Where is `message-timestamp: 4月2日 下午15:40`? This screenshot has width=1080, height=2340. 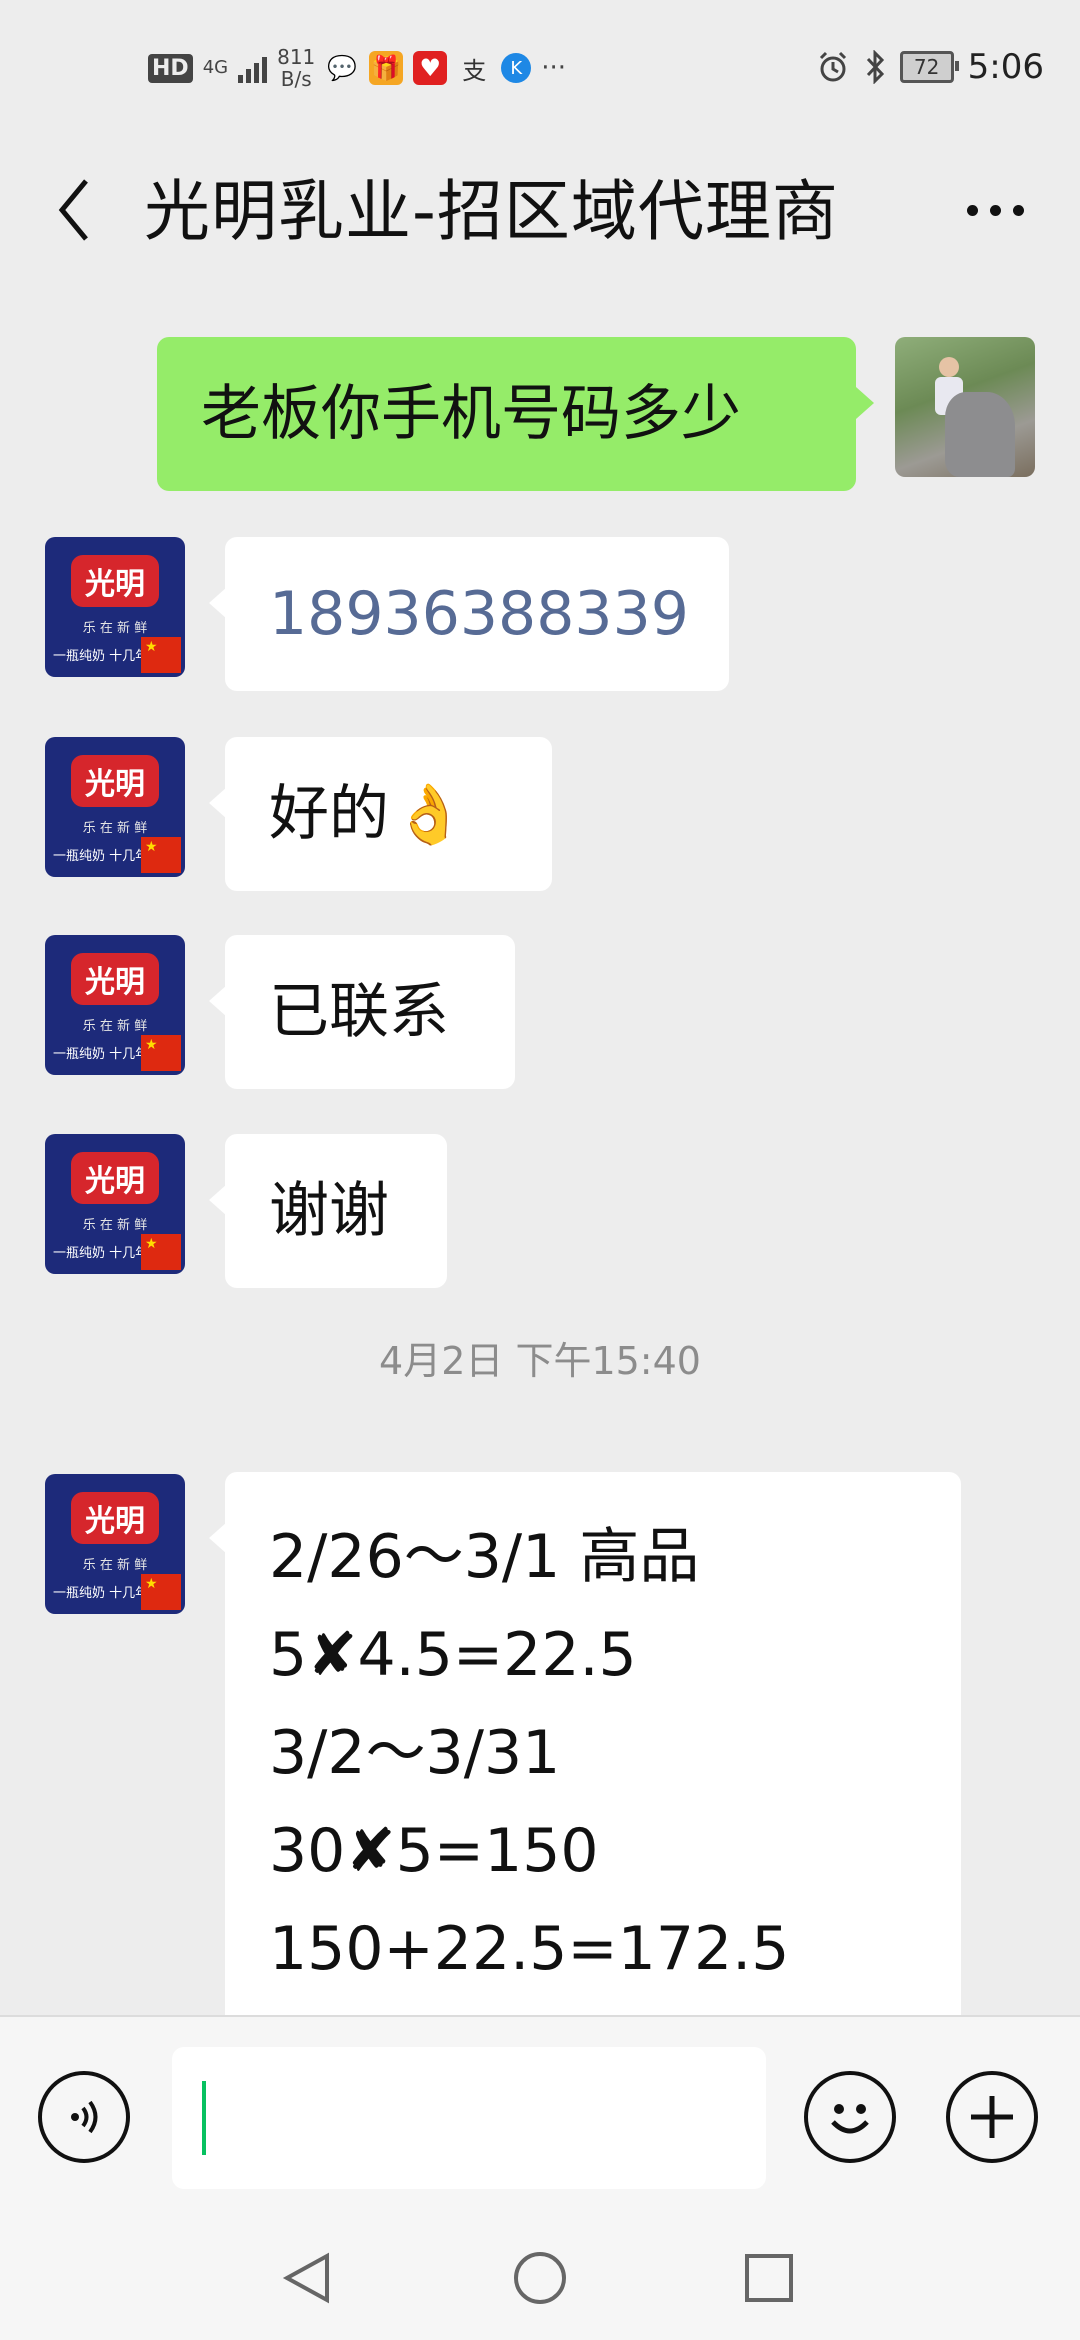 message-timestamp: 4月2日 下午15:40 is located at coordinates (540, 1361).